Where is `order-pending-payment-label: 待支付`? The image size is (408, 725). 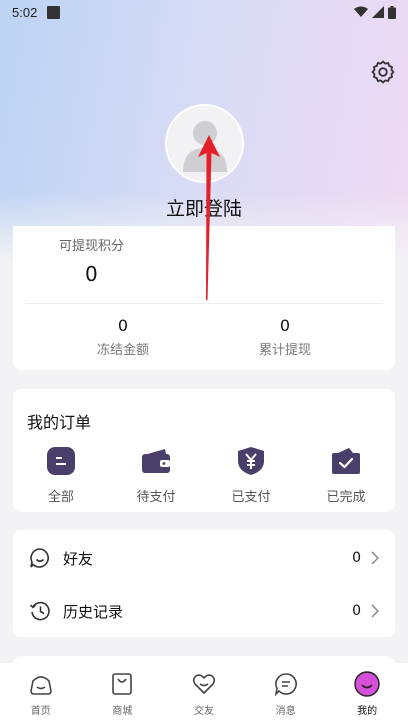
order-pending-payment-label: 待支付 is located at coordinates (156, 497).